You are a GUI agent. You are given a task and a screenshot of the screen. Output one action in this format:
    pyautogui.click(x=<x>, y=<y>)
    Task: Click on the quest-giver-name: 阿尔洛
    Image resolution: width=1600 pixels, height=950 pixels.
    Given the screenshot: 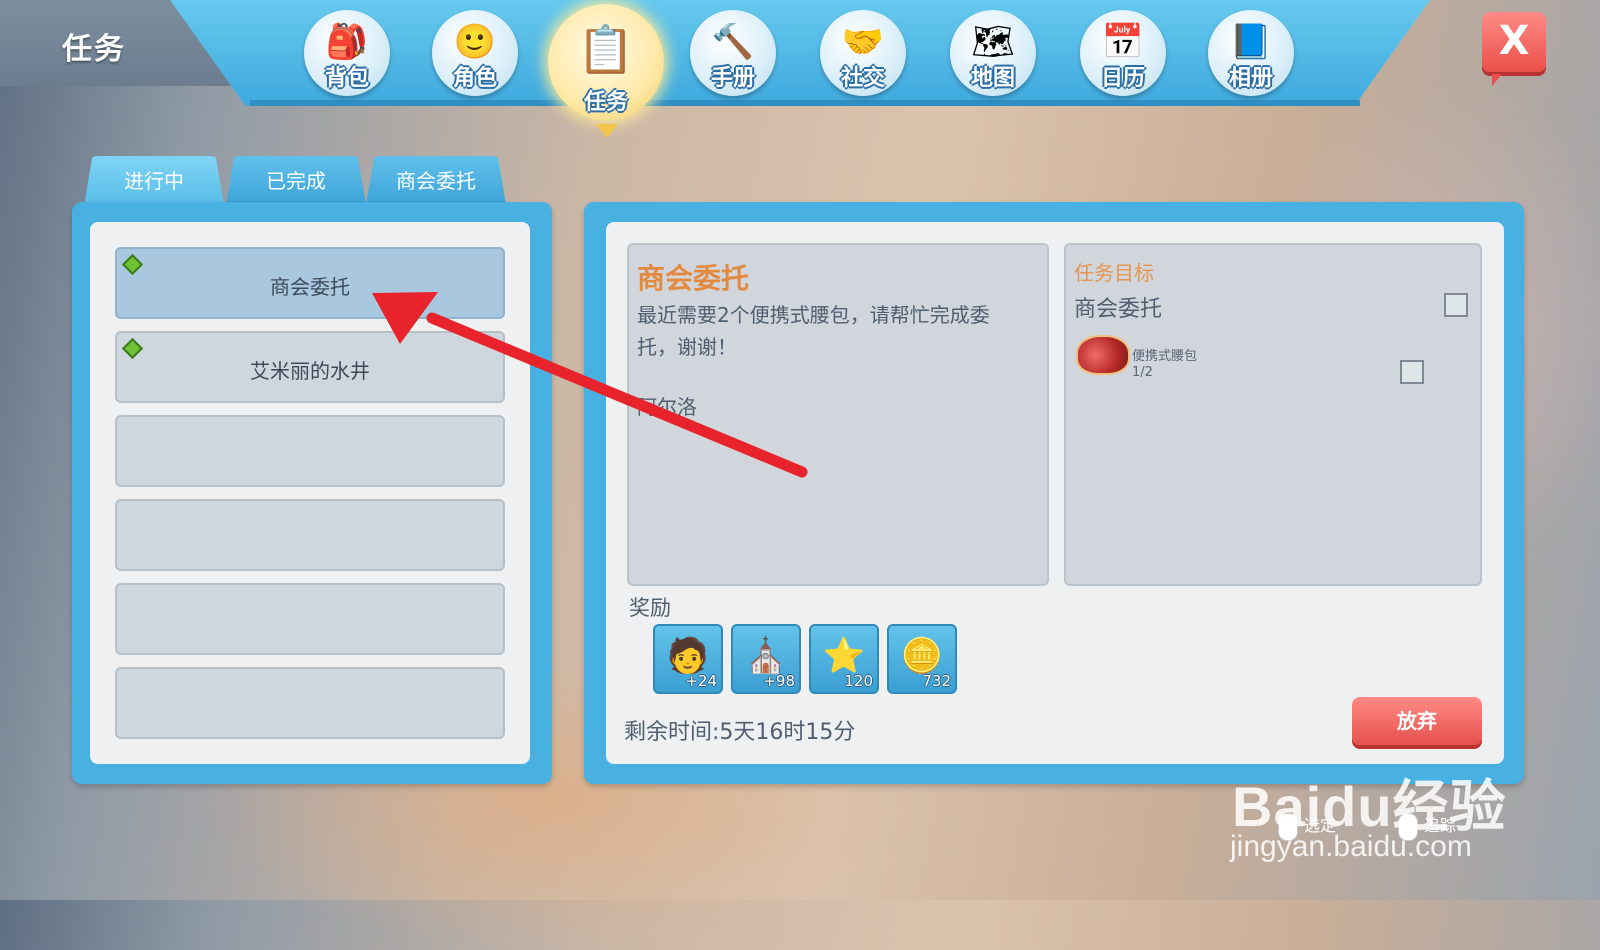 What is the action you would take?
    pyautogui.click(x=667, y=407)
    